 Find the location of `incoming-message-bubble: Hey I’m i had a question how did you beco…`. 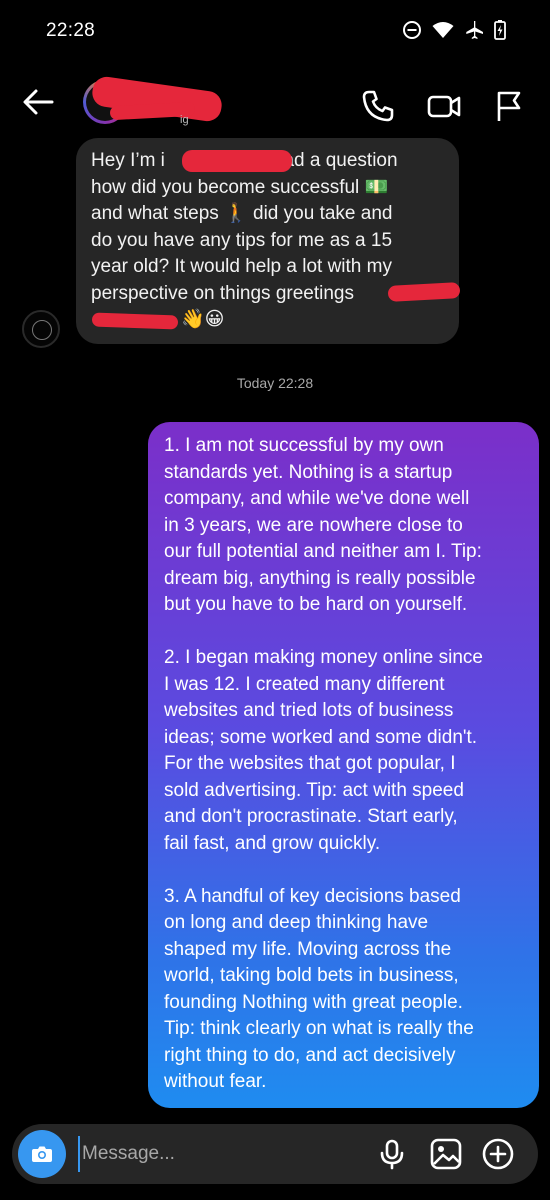

incoming-message-bubble: Hey I’m i had a question how did you beco… is located at coordinates (268, 241).